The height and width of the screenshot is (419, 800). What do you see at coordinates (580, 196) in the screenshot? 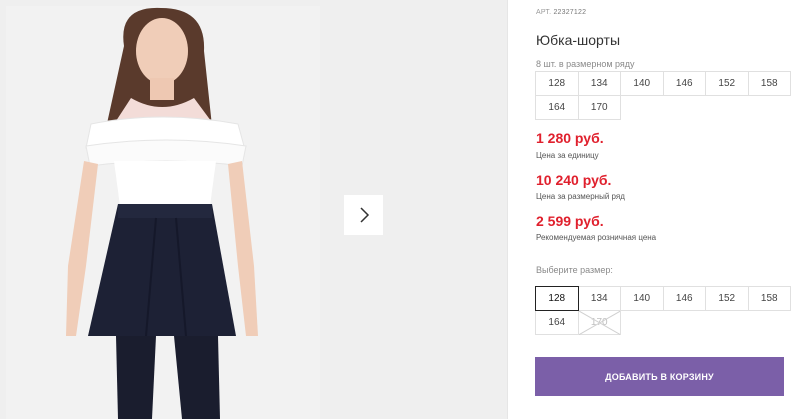
I see `price-pack-label: Цена за размерный ряд` at bounding box center [580, 196].